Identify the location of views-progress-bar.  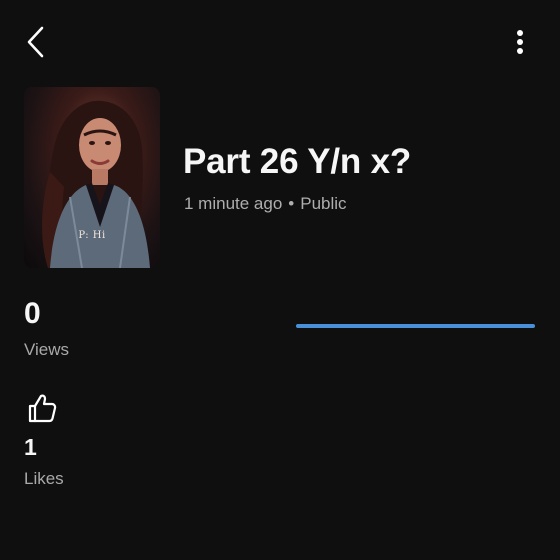
(415, 326).